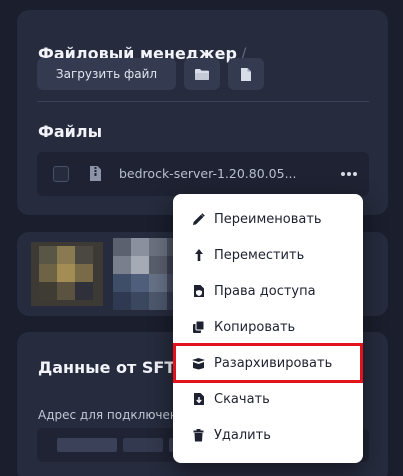 This screenshot has width=403, height=476. Describe the element at coordinates (198, 399) in the screenshot. I see `download-icon` at that location.